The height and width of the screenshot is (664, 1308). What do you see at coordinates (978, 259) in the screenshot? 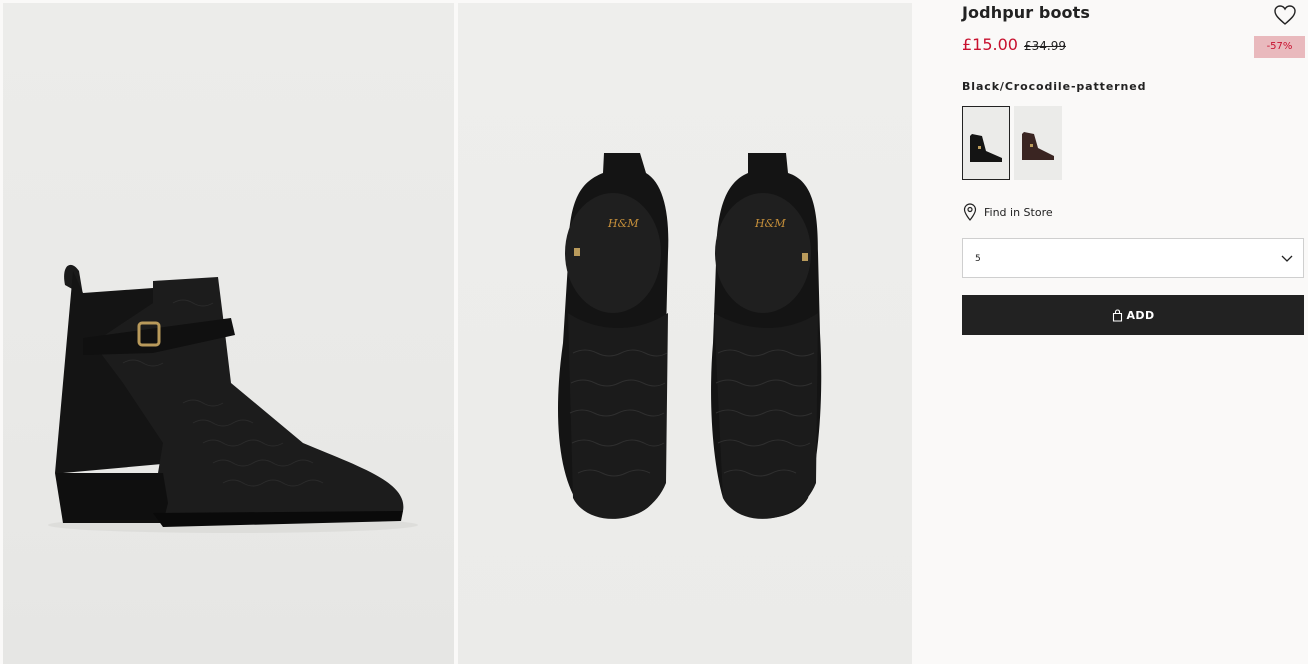
I see `size-select-value: 5` at bounding box center [978, 259].